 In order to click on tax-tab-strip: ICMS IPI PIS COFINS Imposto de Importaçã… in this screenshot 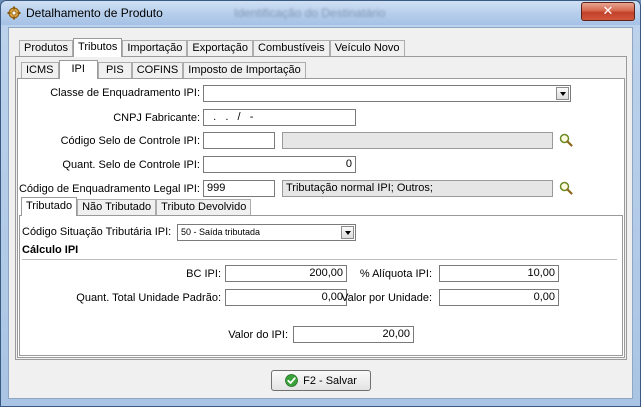, I will do `click(163, 69)`.